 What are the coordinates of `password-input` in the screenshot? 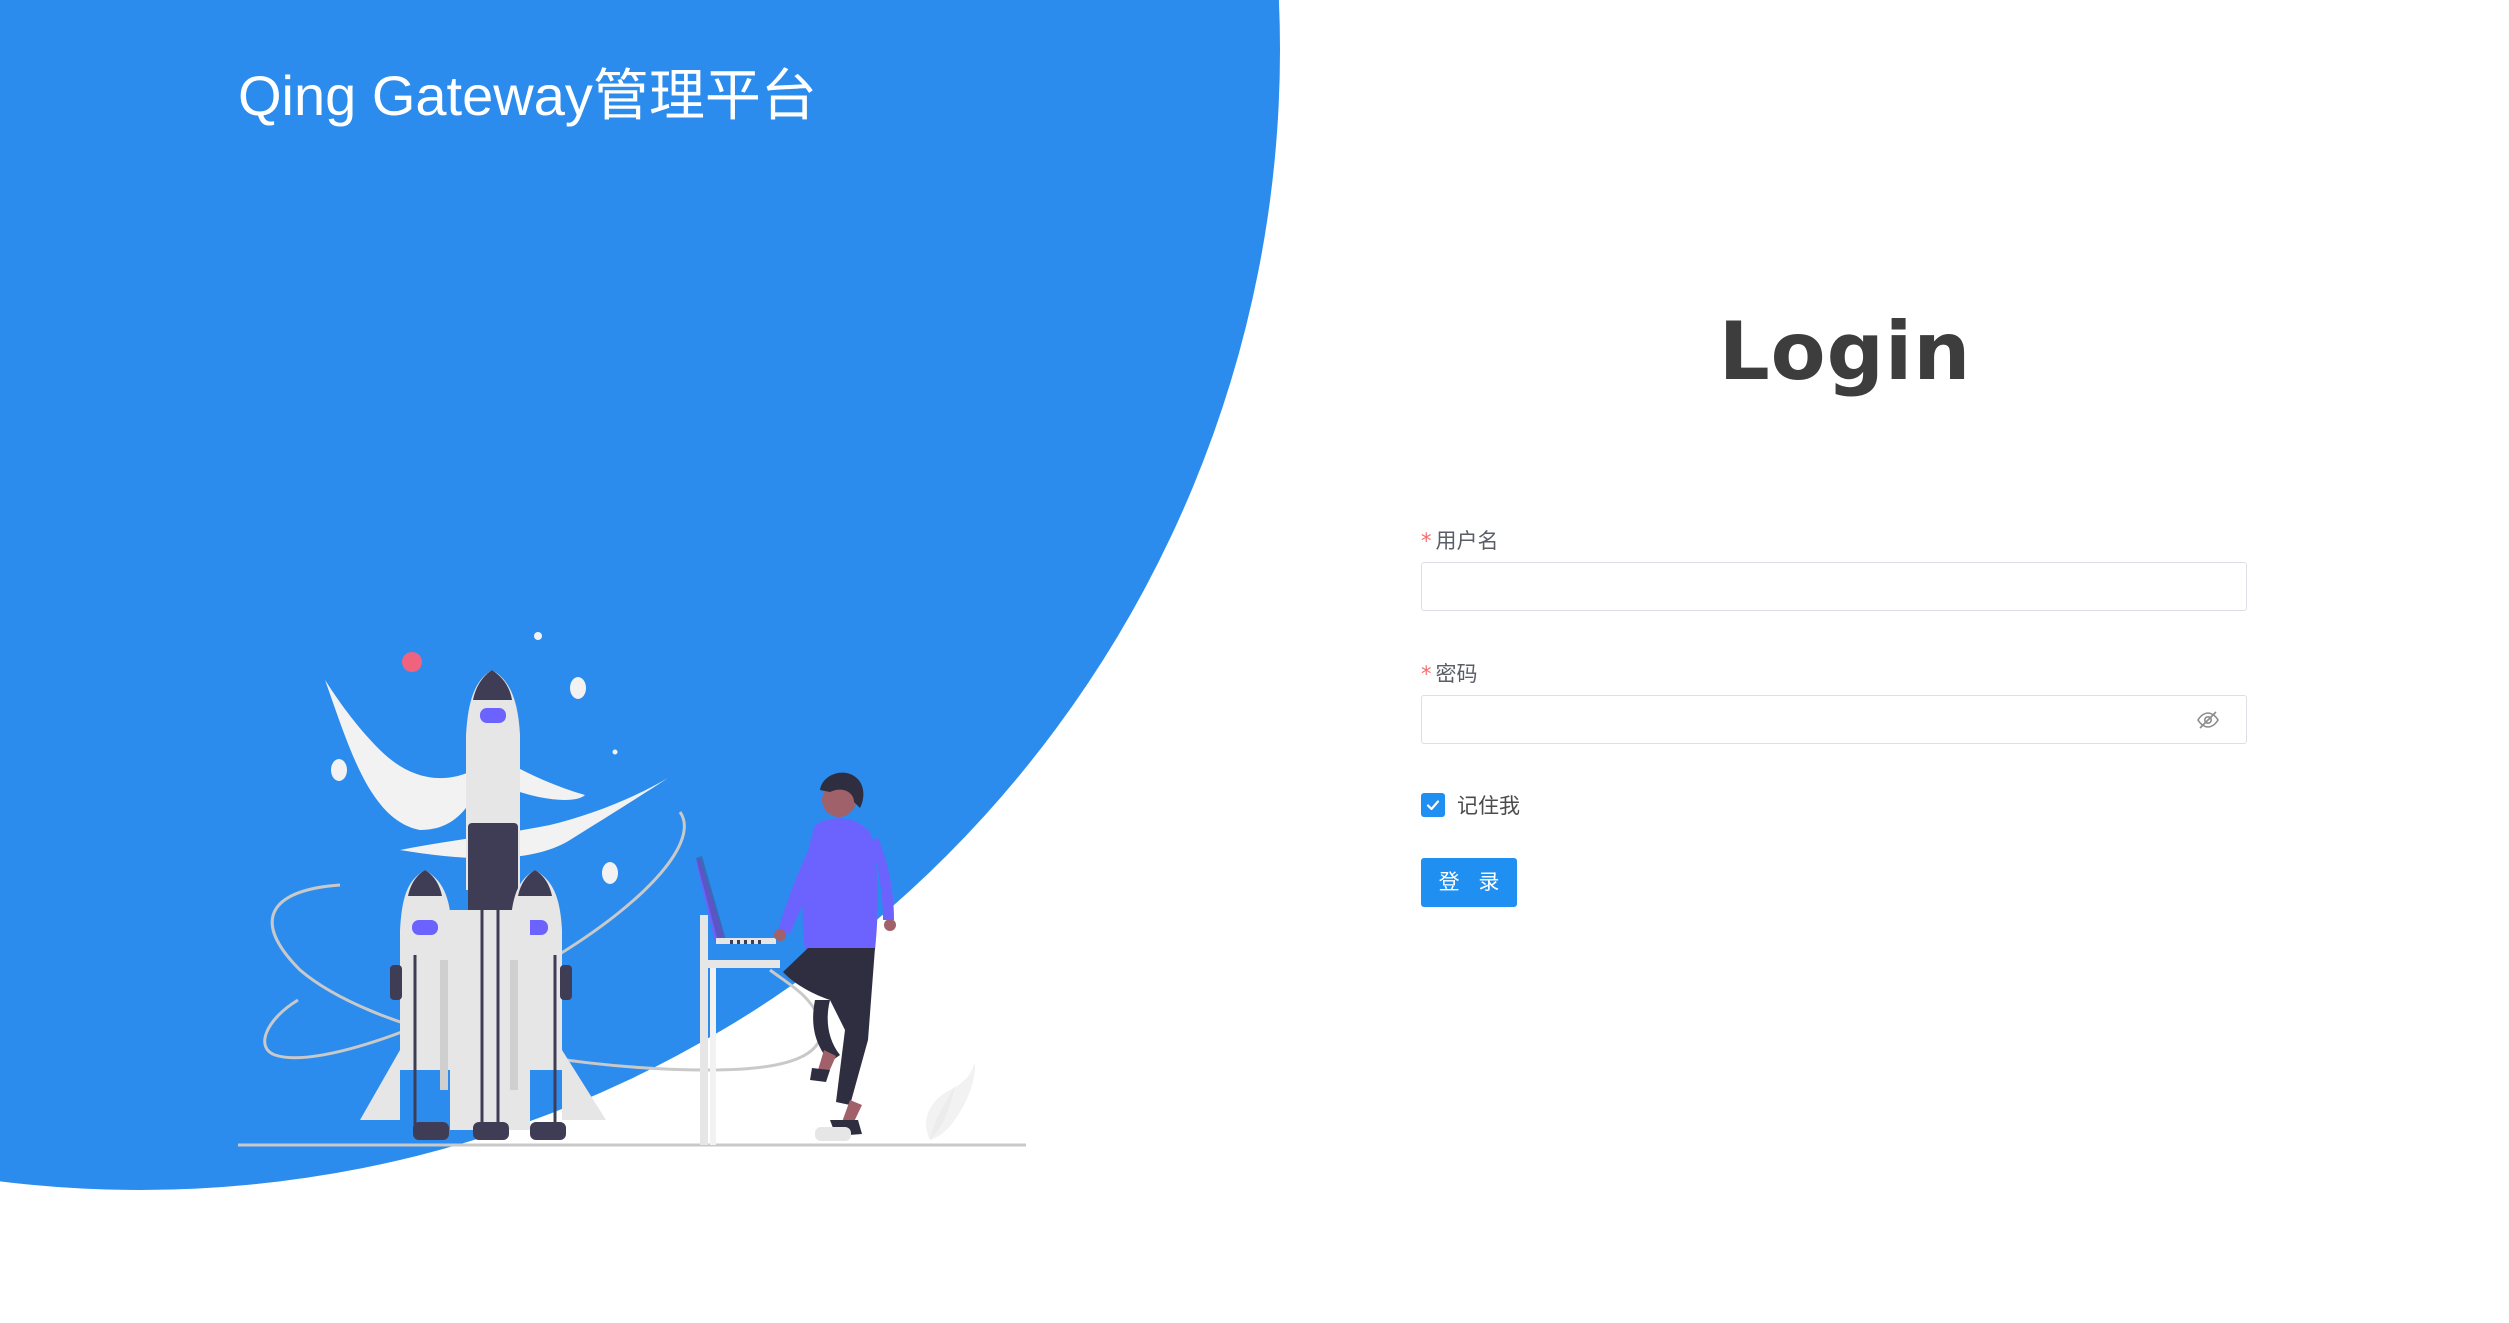 It's located at (1834, 719).